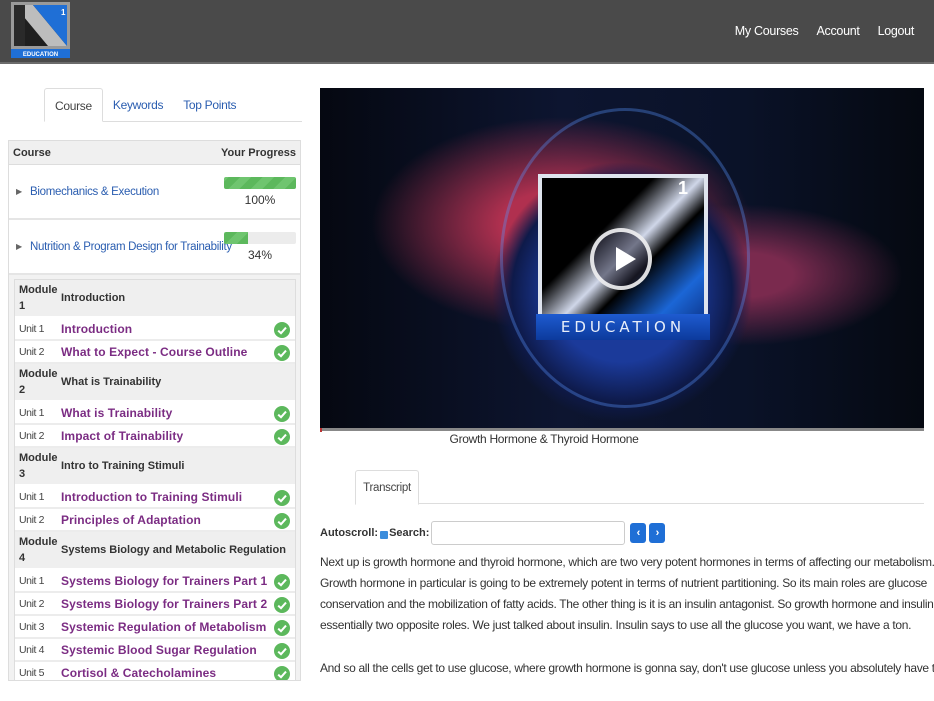 The height and width of the screenshot is (701, 934). Describe the element at coordinates (638, 533) in the screenshot. I see `search-prev-button: ‹` at that location.